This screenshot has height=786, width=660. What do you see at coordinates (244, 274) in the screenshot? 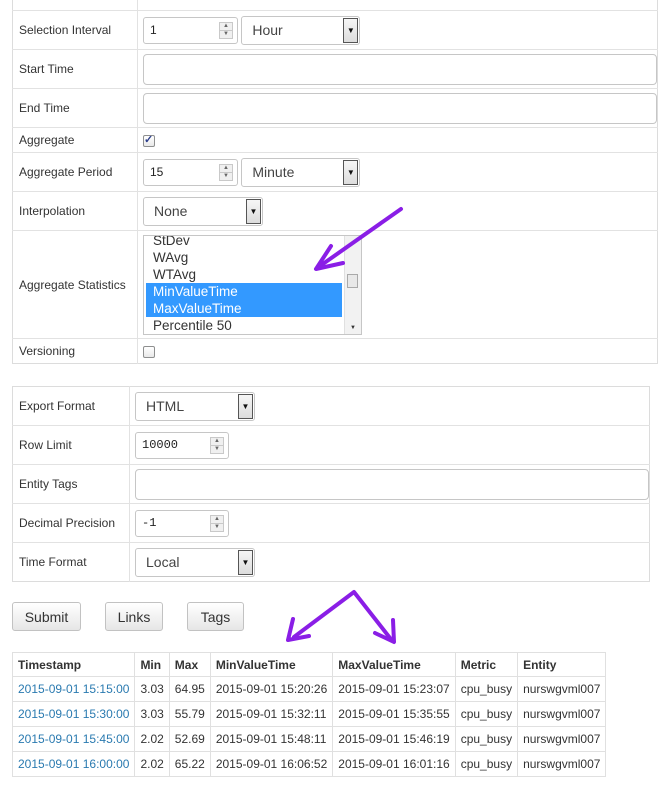
I see `statistic-option-wtavg: WTAvg` at bounding box center [244, 274].